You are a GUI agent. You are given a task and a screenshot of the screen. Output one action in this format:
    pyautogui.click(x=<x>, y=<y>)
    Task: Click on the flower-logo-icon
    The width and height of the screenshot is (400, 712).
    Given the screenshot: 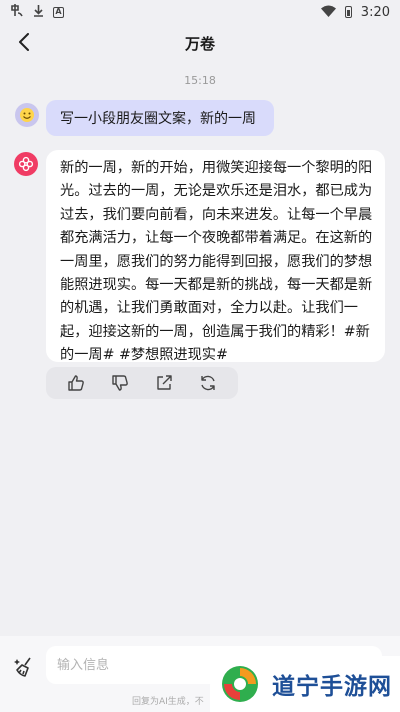 What is the action you would take?
    pyautogui.click(x=26, y=164)
    